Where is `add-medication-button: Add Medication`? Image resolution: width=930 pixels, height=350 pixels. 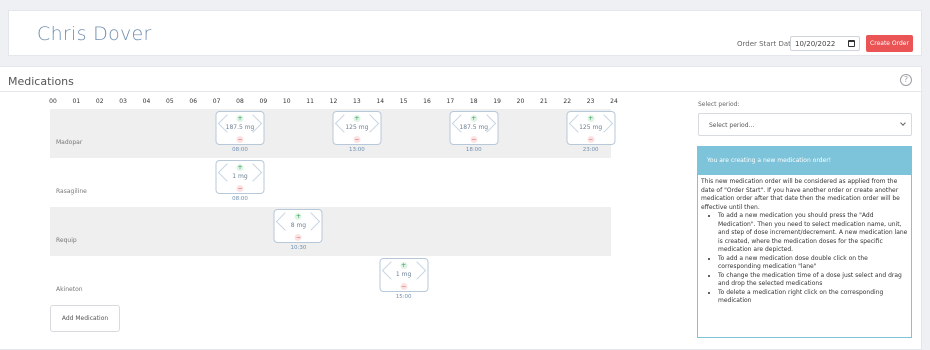
add-medication-button: Add Medication is located at coordinates (85, 318).